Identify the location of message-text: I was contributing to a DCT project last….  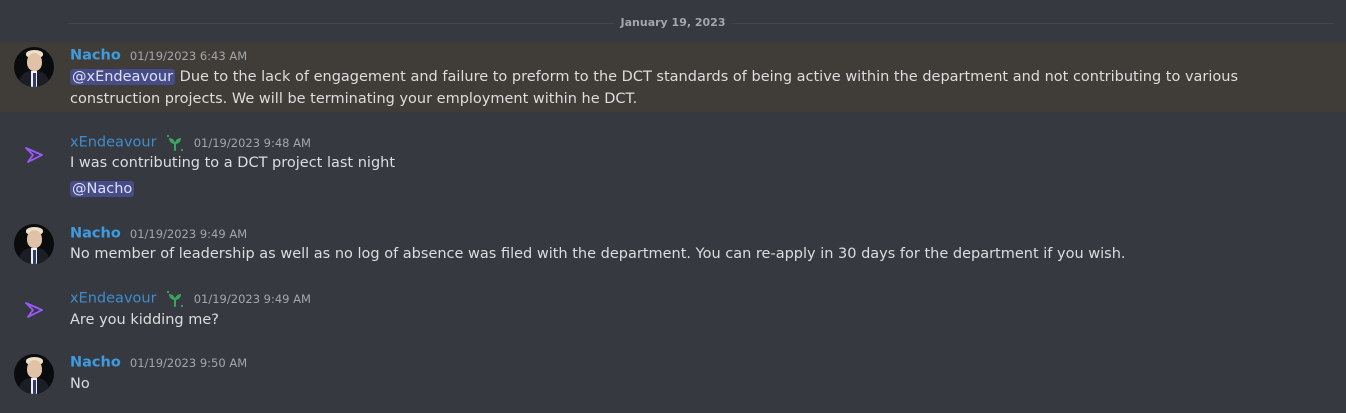
(233, 163).